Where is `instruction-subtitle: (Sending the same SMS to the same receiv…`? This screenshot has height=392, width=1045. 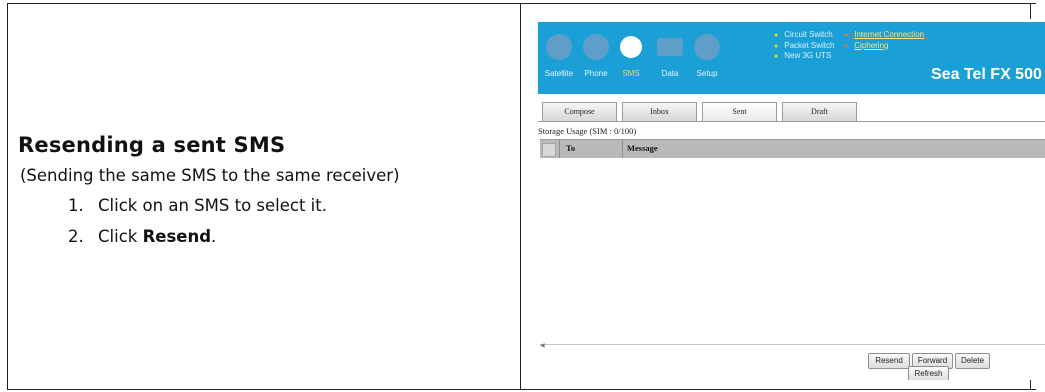
instruction-subtitle: (Sending the same SMS to the same receiv… is located at coordinates (210, 175).